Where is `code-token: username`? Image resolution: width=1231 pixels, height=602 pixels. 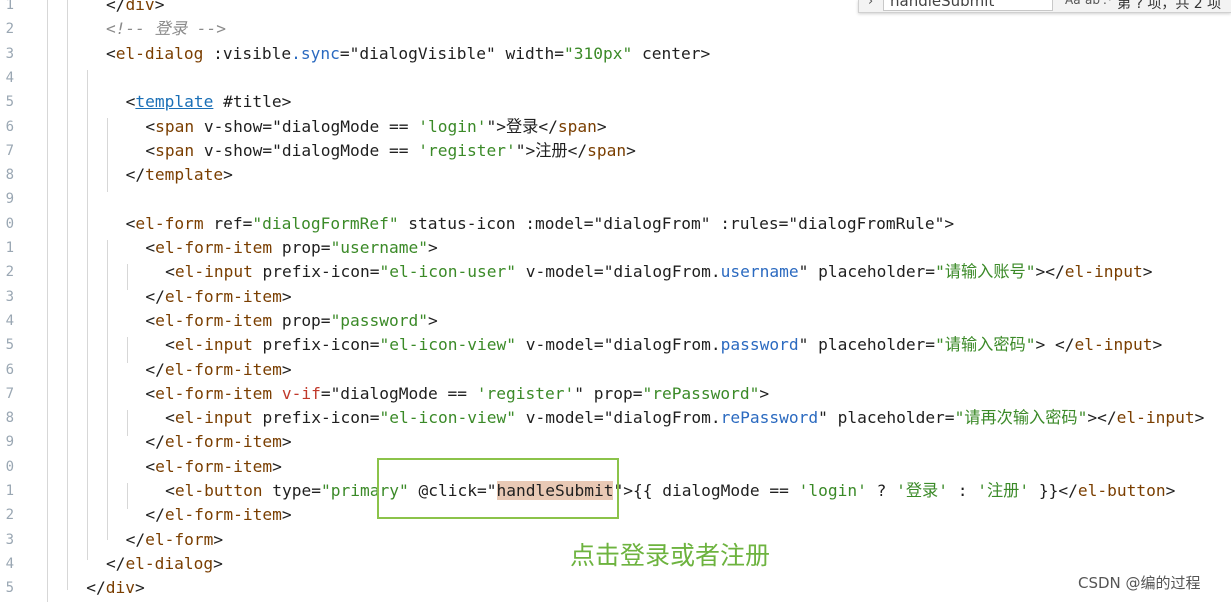
code-token: username is located at coordinates (759, 272).